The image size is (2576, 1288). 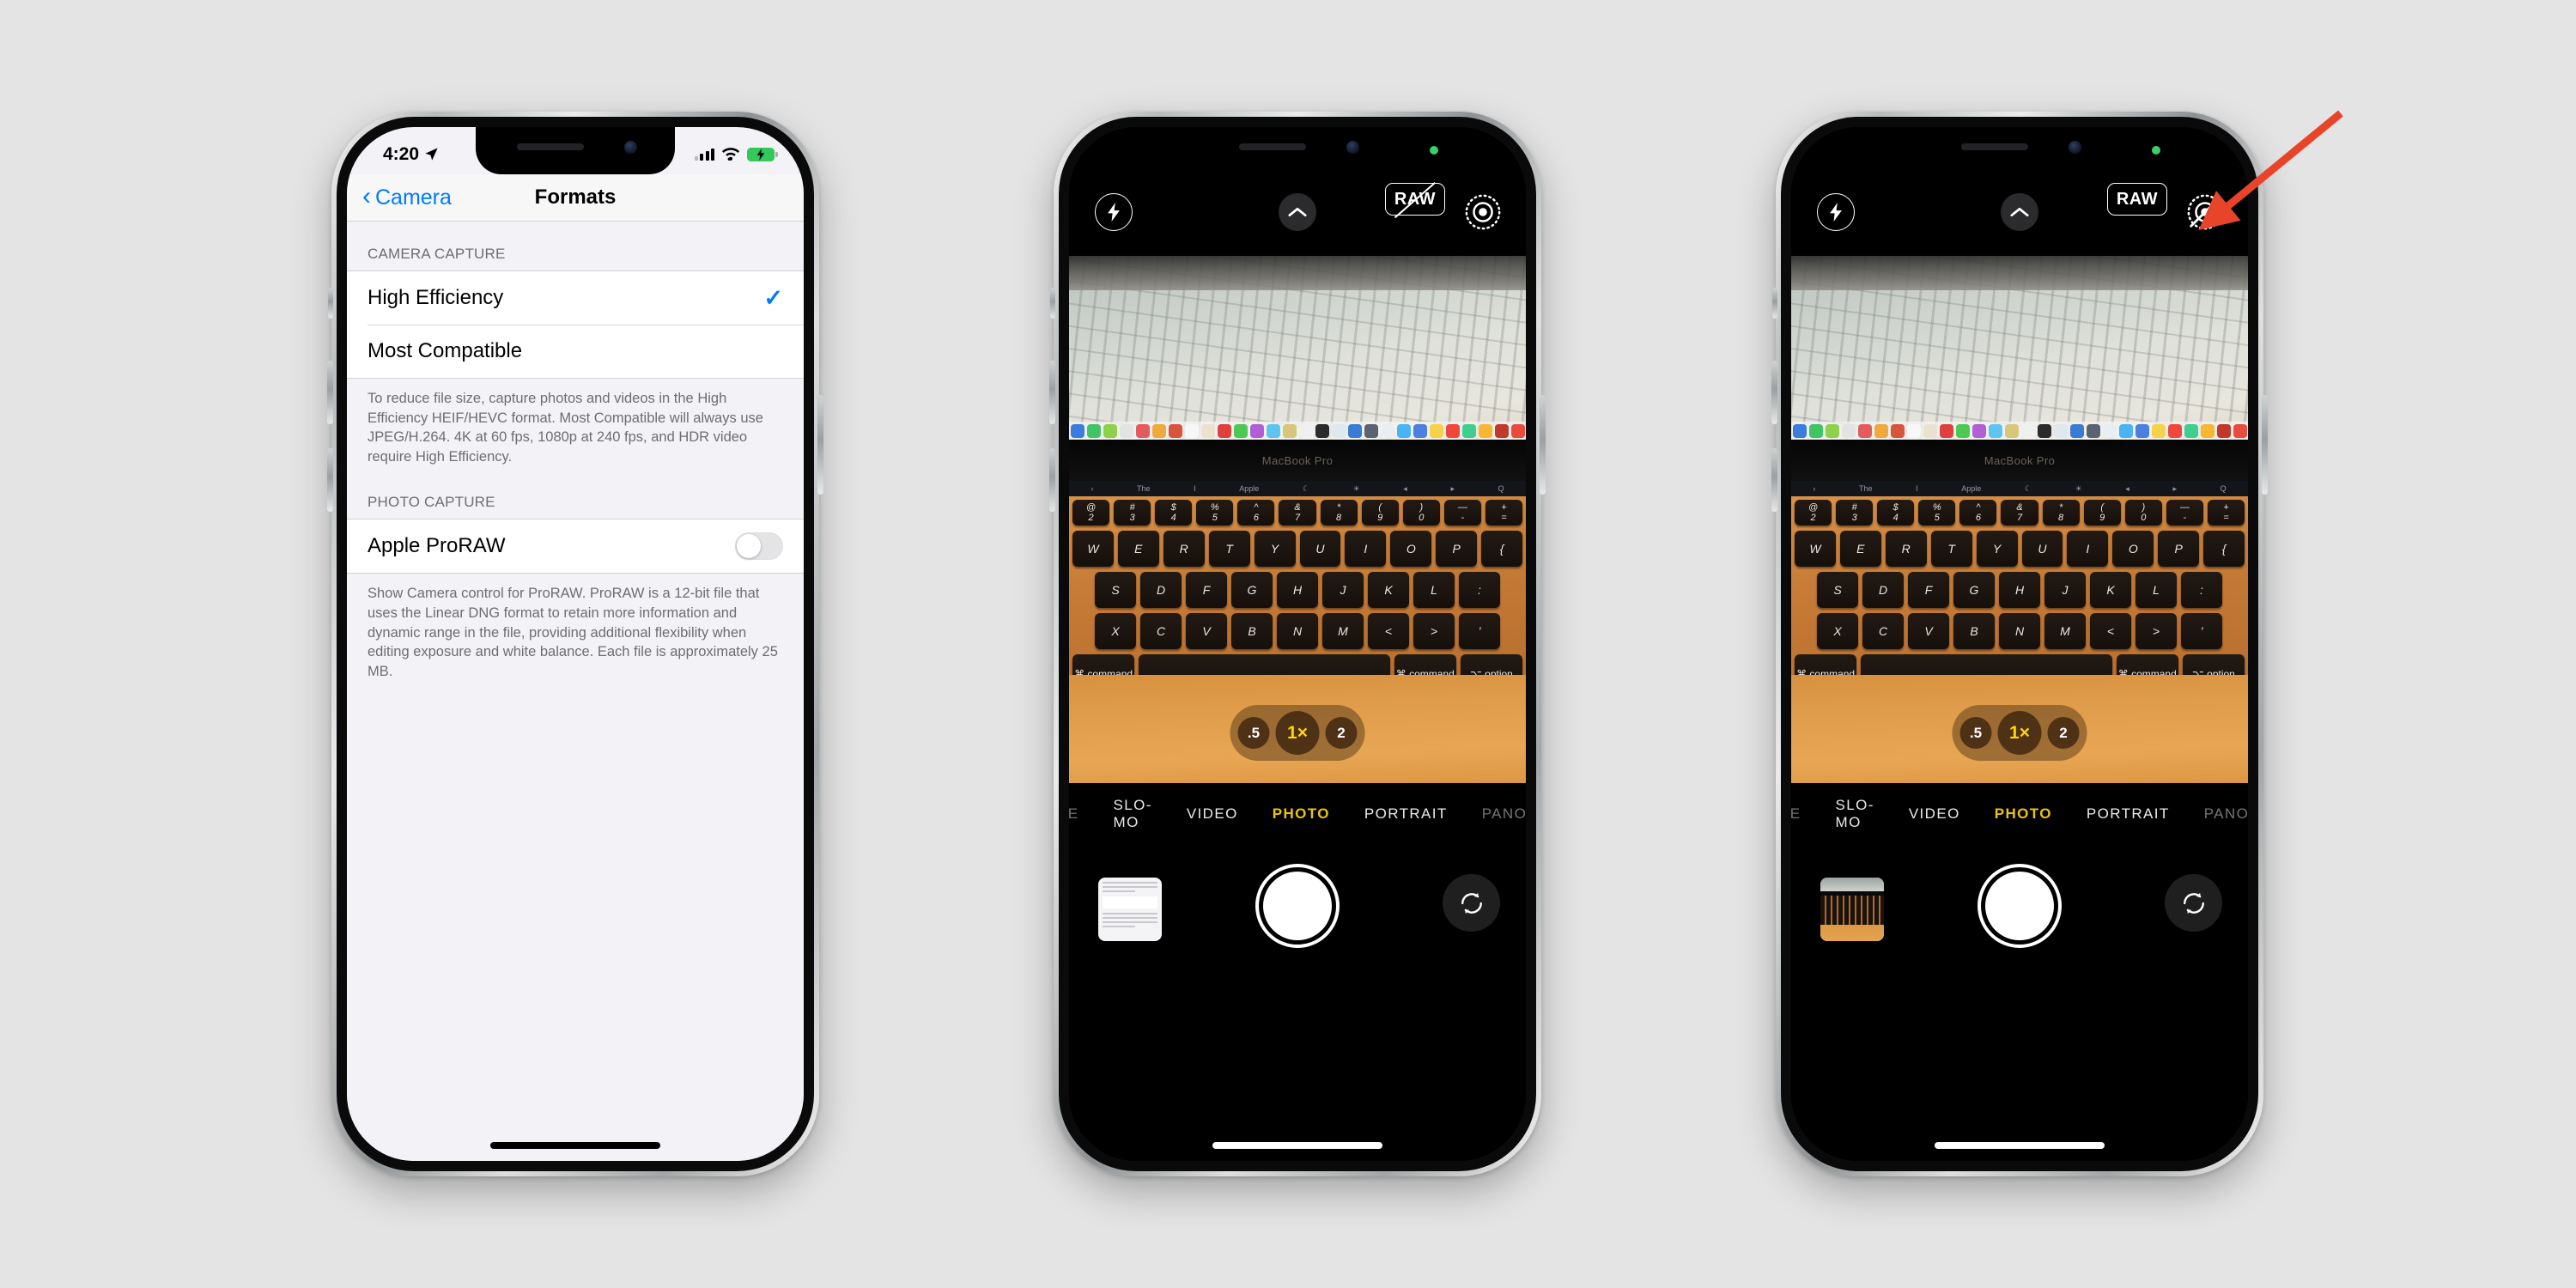 What do you see at coordinates (759, 546) in the screenshot?
I see `proraw-toggle` at bounding box center [759, 546].